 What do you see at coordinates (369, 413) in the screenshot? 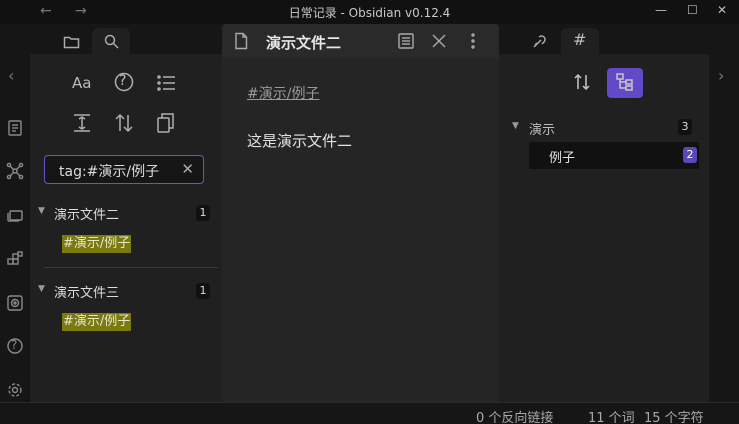
I see `status-bar: 0 个反向链接 11 个词 15 个字符` at bounding box center [369, 413].